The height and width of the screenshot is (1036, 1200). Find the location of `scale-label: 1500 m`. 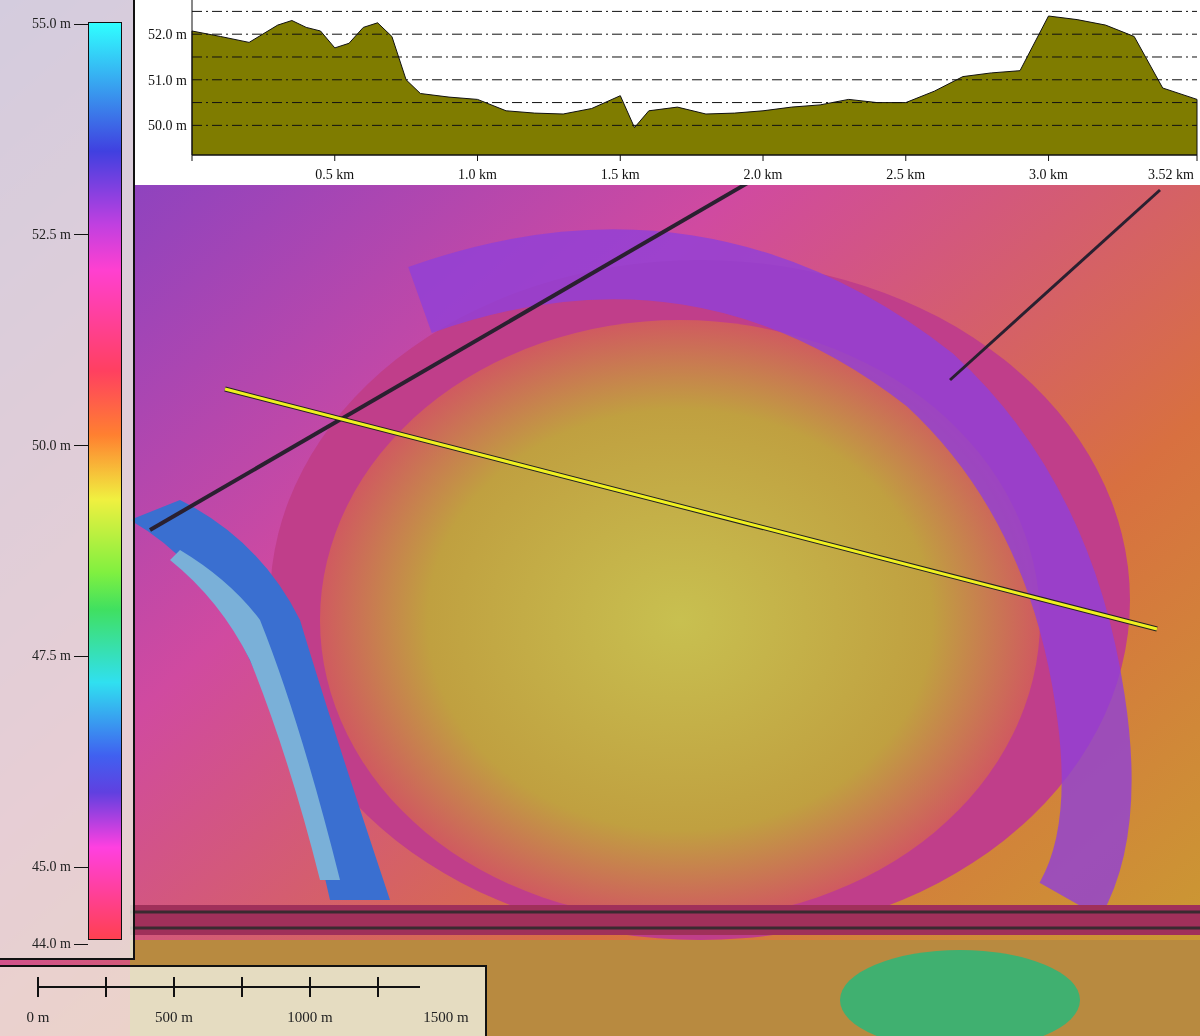

scale-label: 1500 m is located at coordinates (446, 1017).